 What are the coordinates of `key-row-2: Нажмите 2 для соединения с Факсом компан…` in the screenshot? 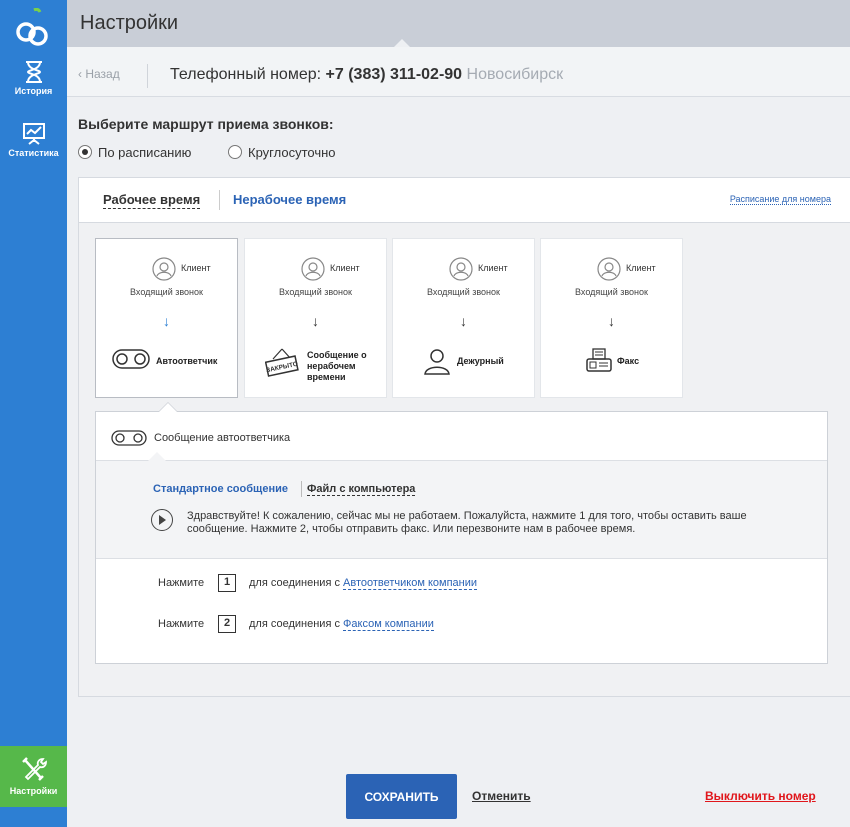 It's located at (296, 624).